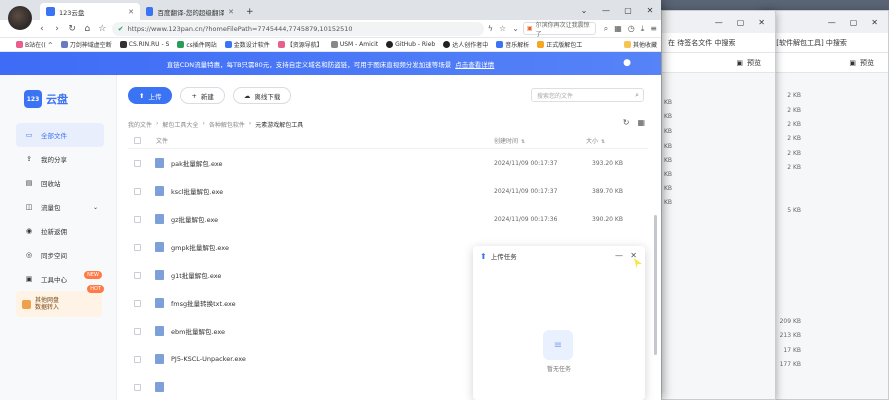  I want to click on lightning-icon: ϟ, so click(490, 28).